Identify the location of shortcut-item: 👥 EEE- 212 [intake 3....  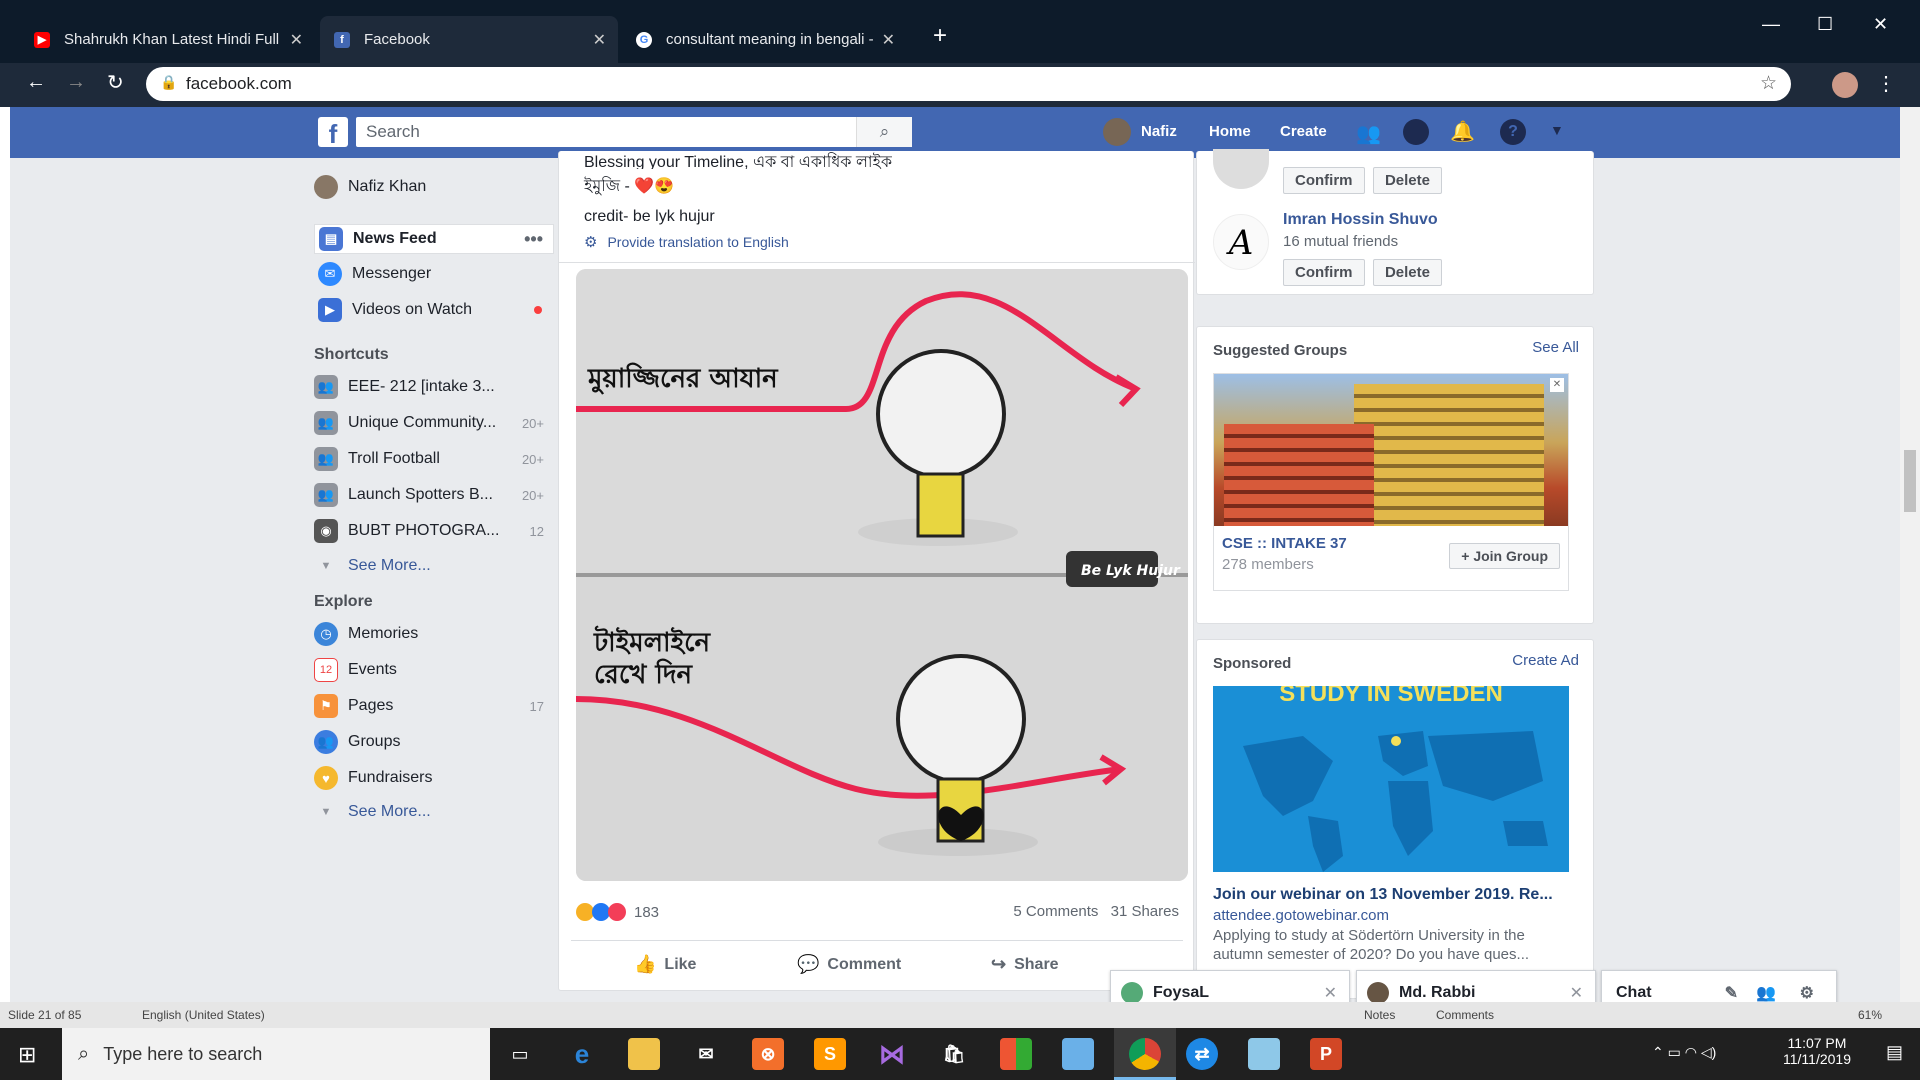
(434, 387).